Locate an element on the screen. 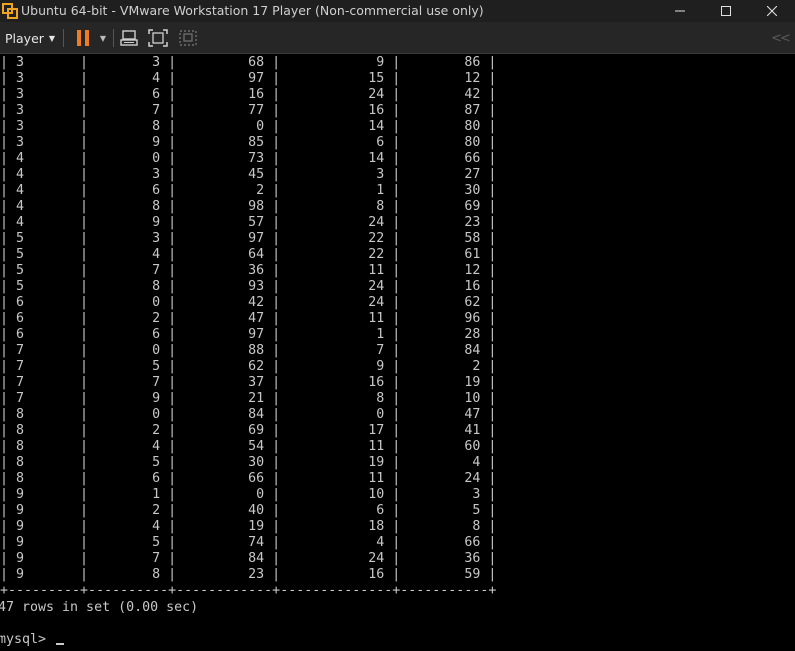 The height and width of the screenshot is (651, 795). send-ctrl-alt-del-icon is located at coordinates (129, 38).